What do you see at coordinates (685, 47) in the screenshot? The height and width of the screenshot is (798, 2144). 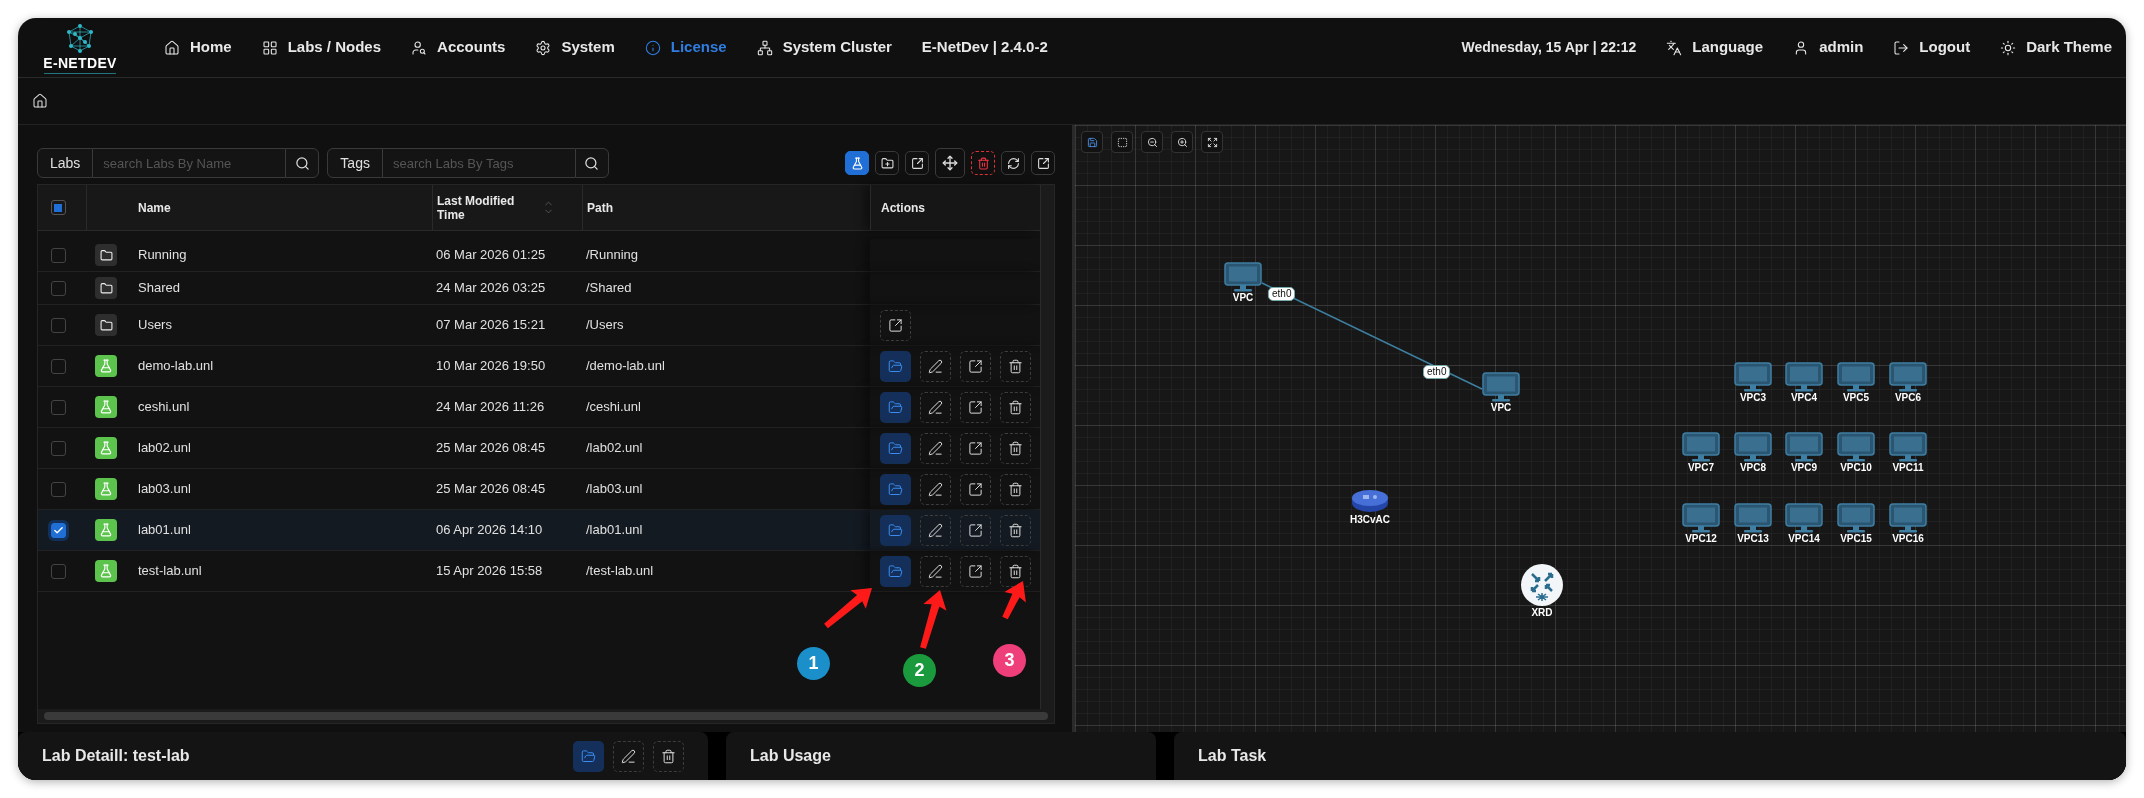 I see `nav-link: License` at bounding box center [685, 47].